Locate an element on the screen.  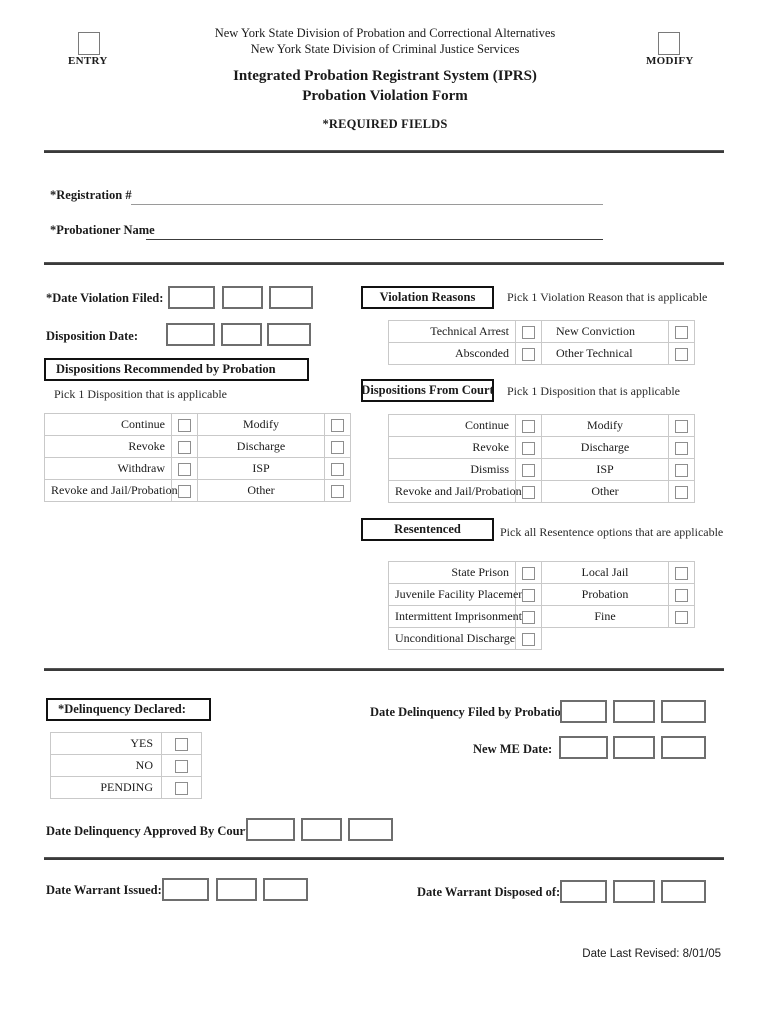
date-delinquency-filed-label: Date Delinquency Filed by Probation: is located at coordinates (471, 712).